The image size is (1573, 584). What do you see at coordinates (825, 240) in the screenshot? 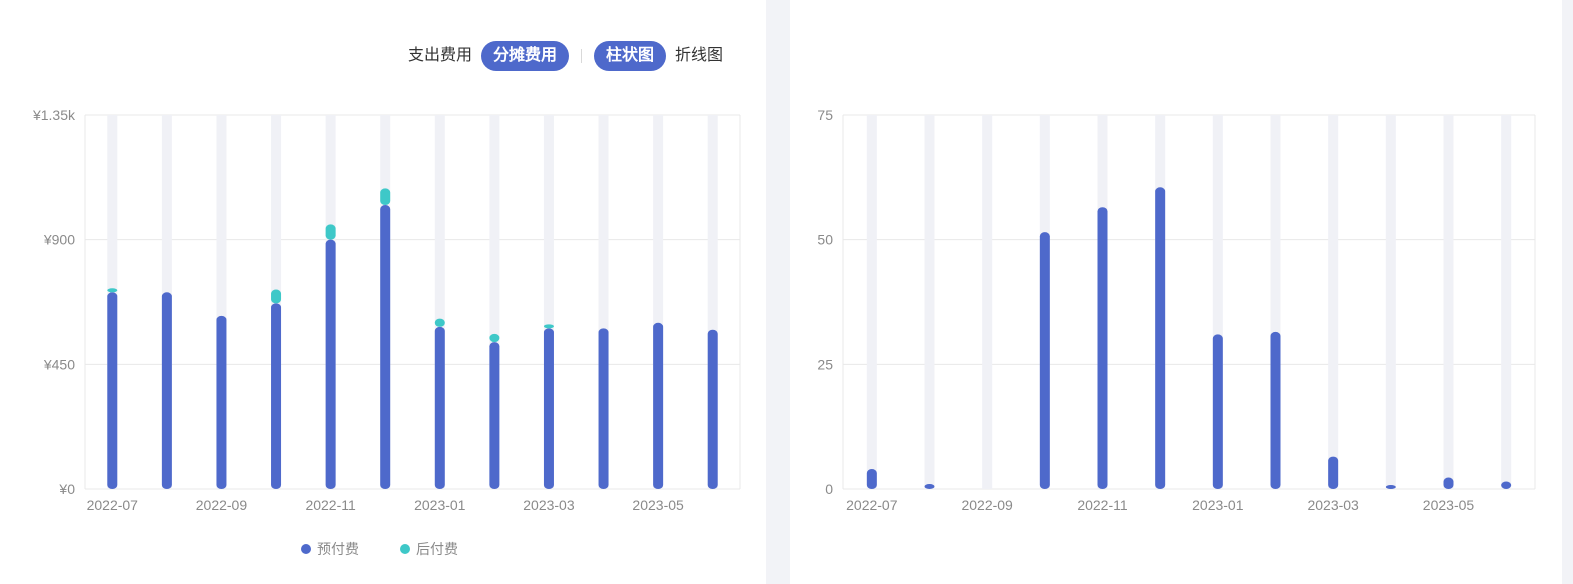
I see `y-tick-label: 50` at bounding box center [825, 240].